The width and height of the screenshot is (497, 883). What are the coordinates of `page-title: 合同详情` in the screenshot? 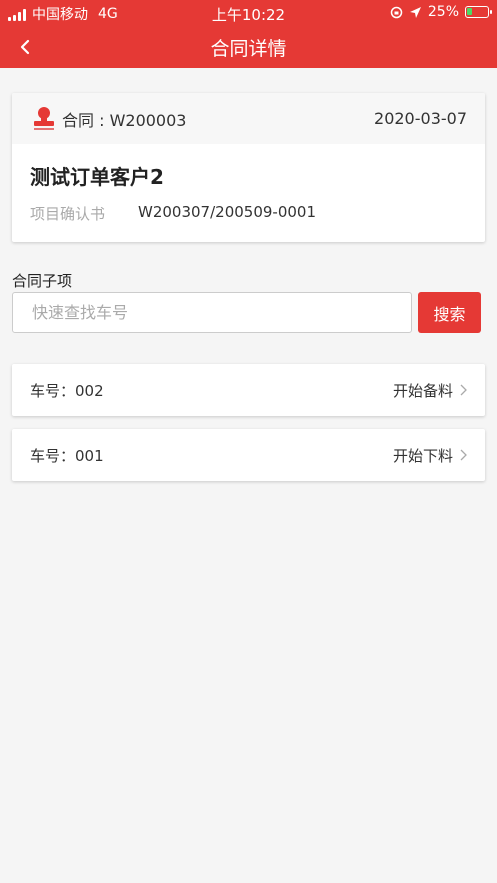 It's located at (248, 49).